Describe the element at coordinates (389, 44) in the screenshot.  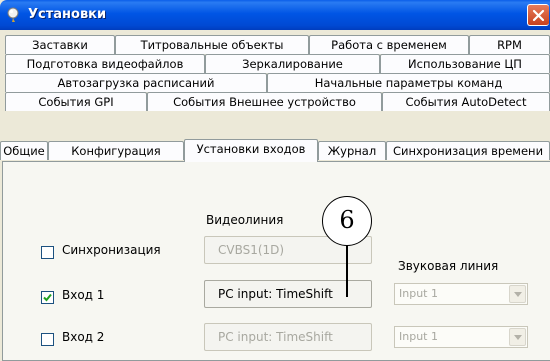
I see `tab-rabota-s-vremenem: Работа с временем` at that location.